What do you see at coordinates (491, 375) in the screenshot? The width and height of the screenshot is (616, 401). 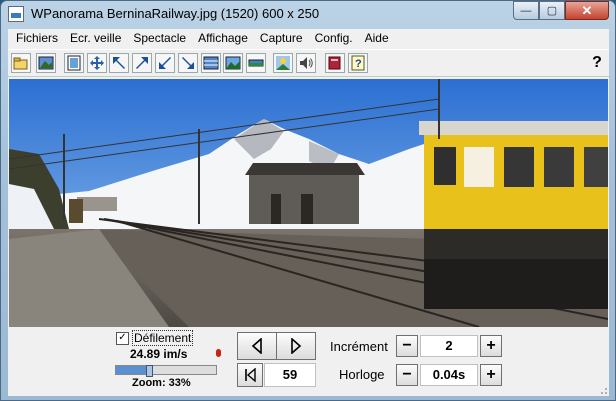 I see `clock-plus-button: +` at bounding box center [491, 375].